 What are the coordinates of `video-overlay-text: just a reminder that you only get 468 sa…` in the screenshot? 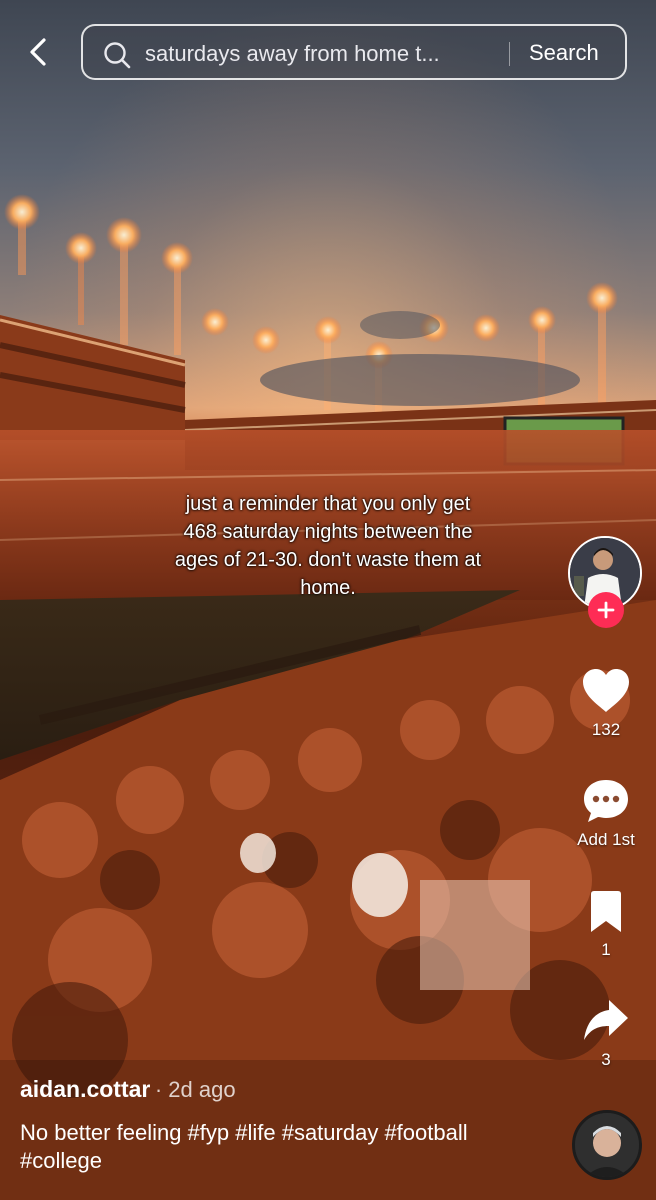 It's located at (328, 546).